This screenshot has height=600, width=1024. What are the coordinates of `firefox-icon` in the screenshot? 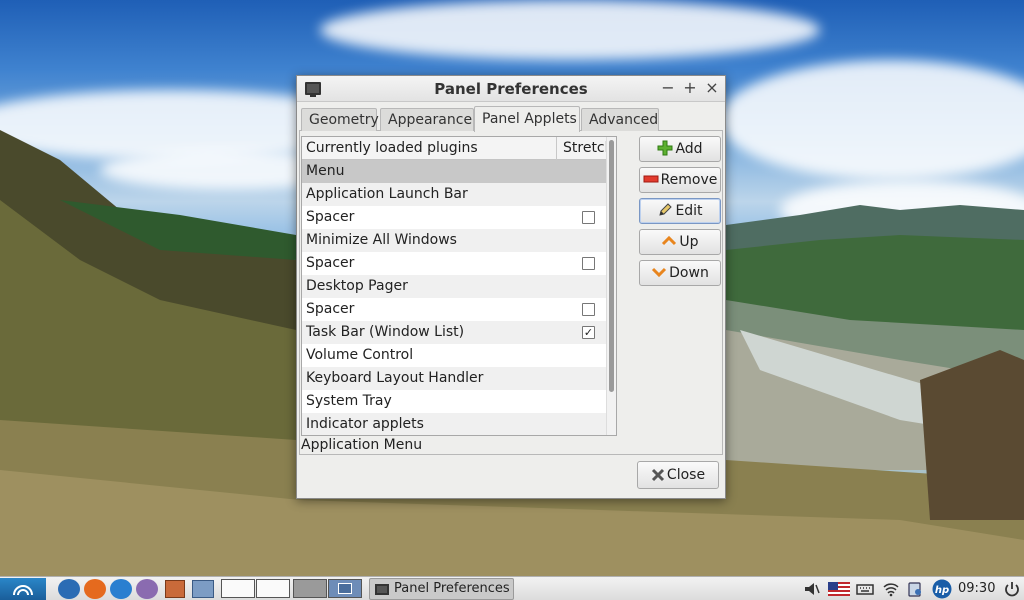 It's located at (95, 589).